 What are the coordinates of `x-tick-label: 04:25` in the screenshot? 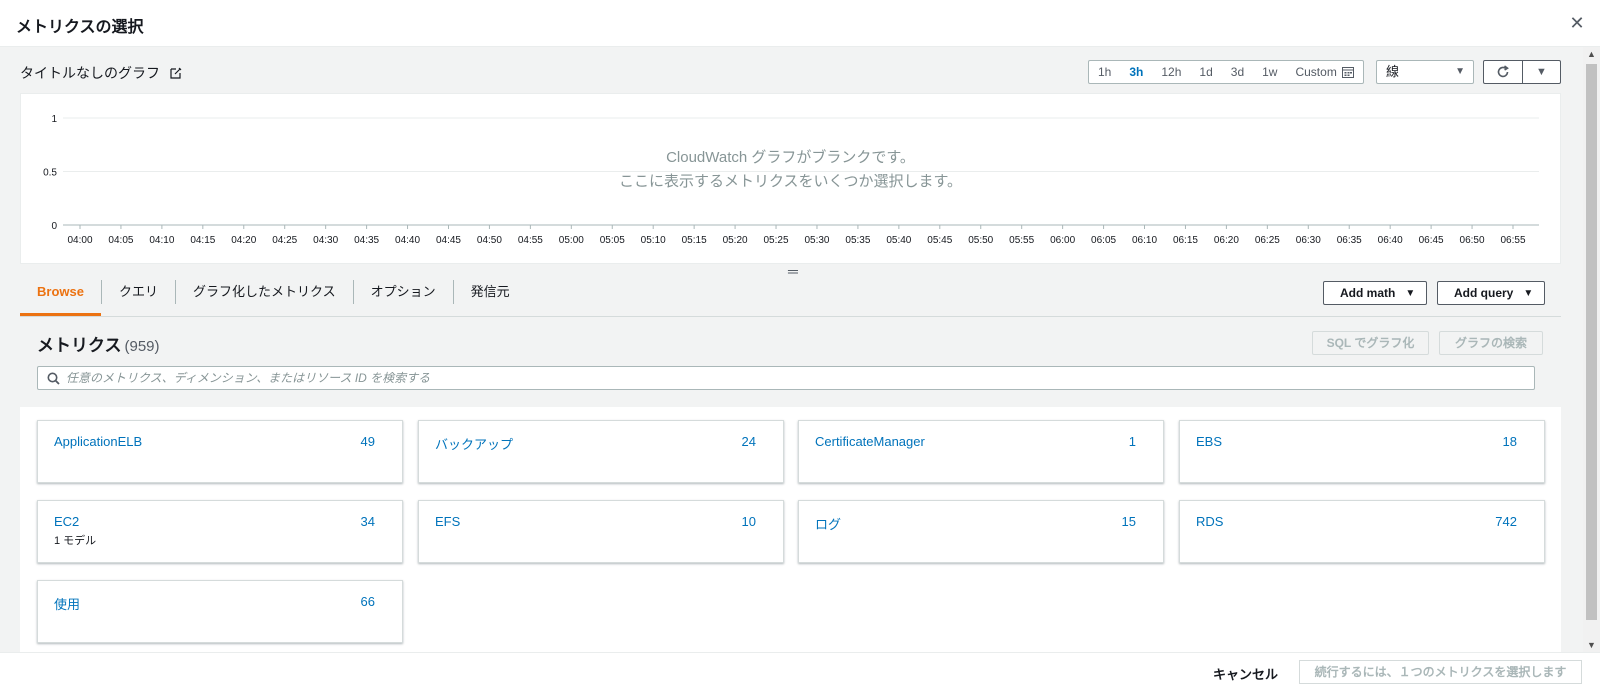 It's located at (284, 240).